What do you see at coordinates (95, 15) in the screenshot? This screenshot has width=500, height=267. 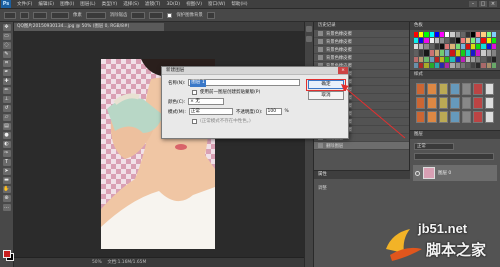 I see `tolerance-field` at bounding box center [95, 15].